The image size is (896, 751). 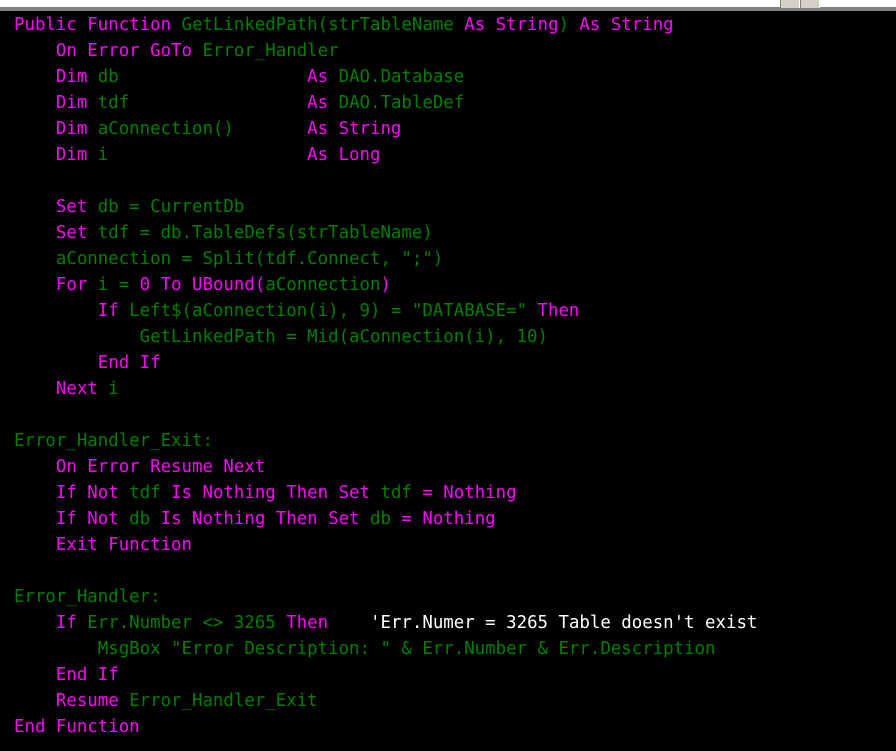 What do you see at coordinates (140, 467) in the screenshot?
I see `code-token-kw: On Error Resume Next` at bounding box center [140, 467].